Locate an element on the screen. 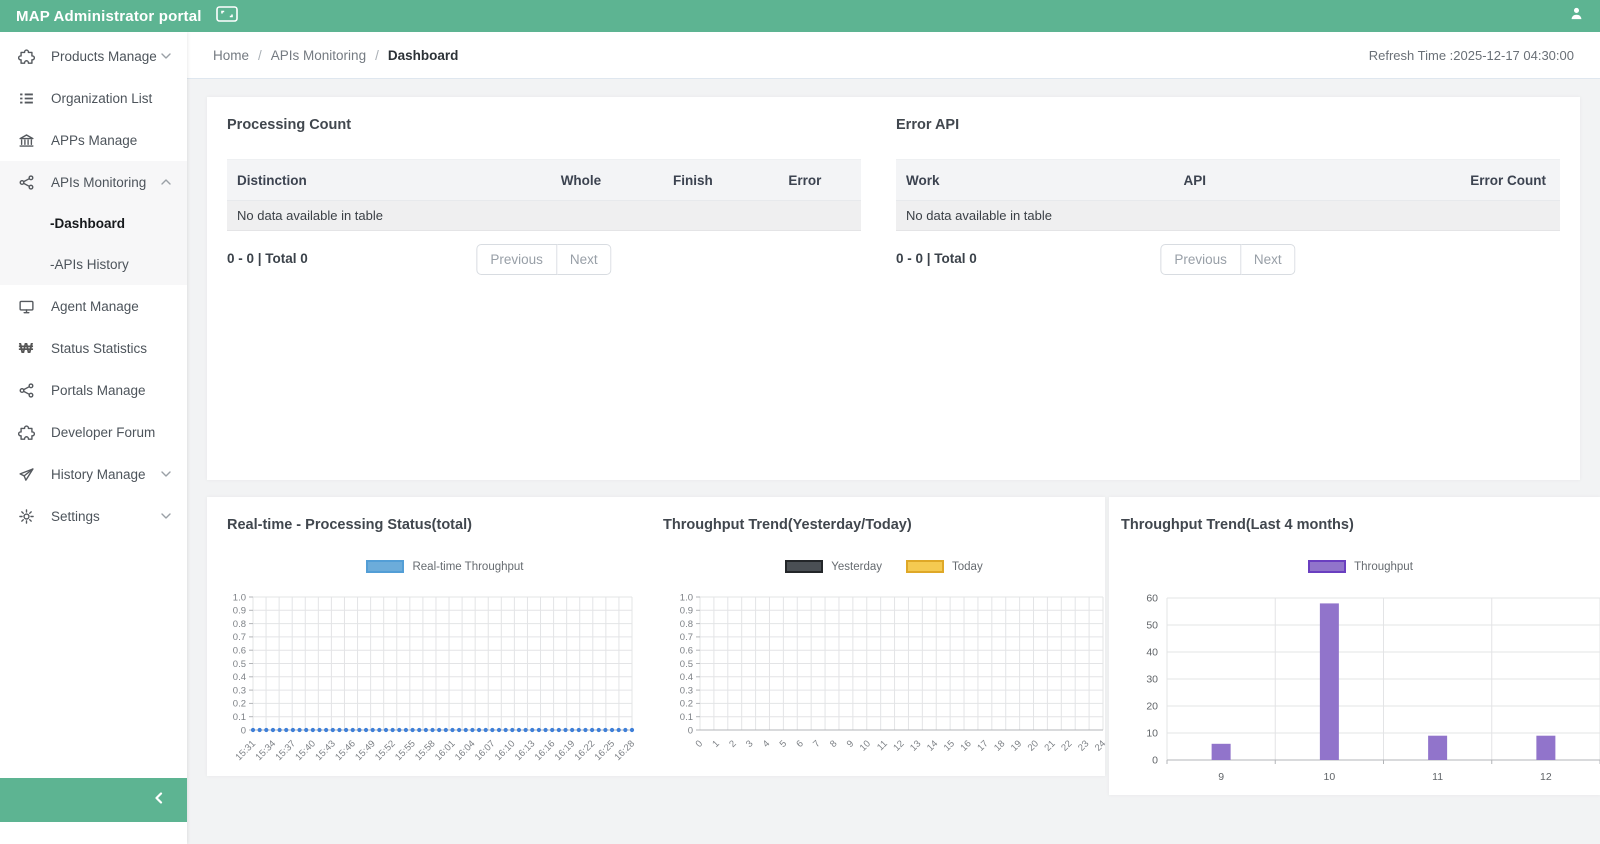 Image resolution: width=1600 pixels, height=844 pixels. chevron-up-icon is located at coordinates (166, 182).